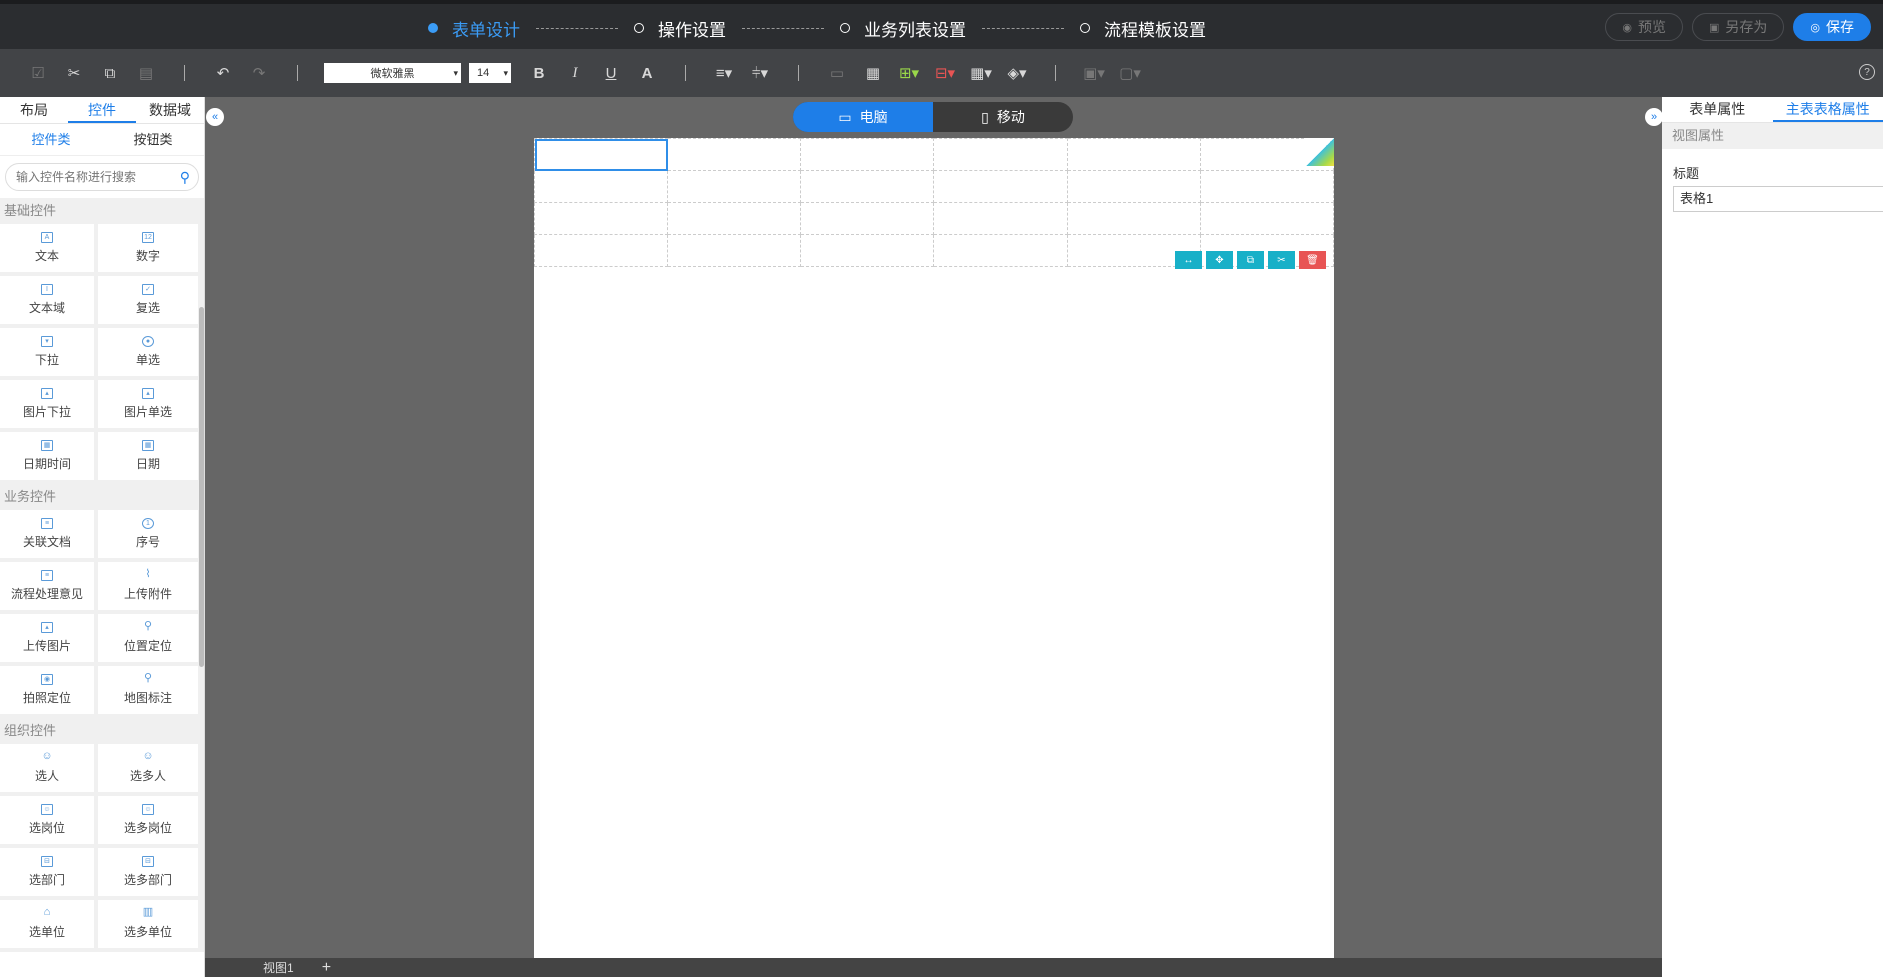 This screenshot has height=977, width=1883. Describe the element at coordinates (903, 28) in the screenshot. I see `step-list-settings: 业务列表设置` at that location.